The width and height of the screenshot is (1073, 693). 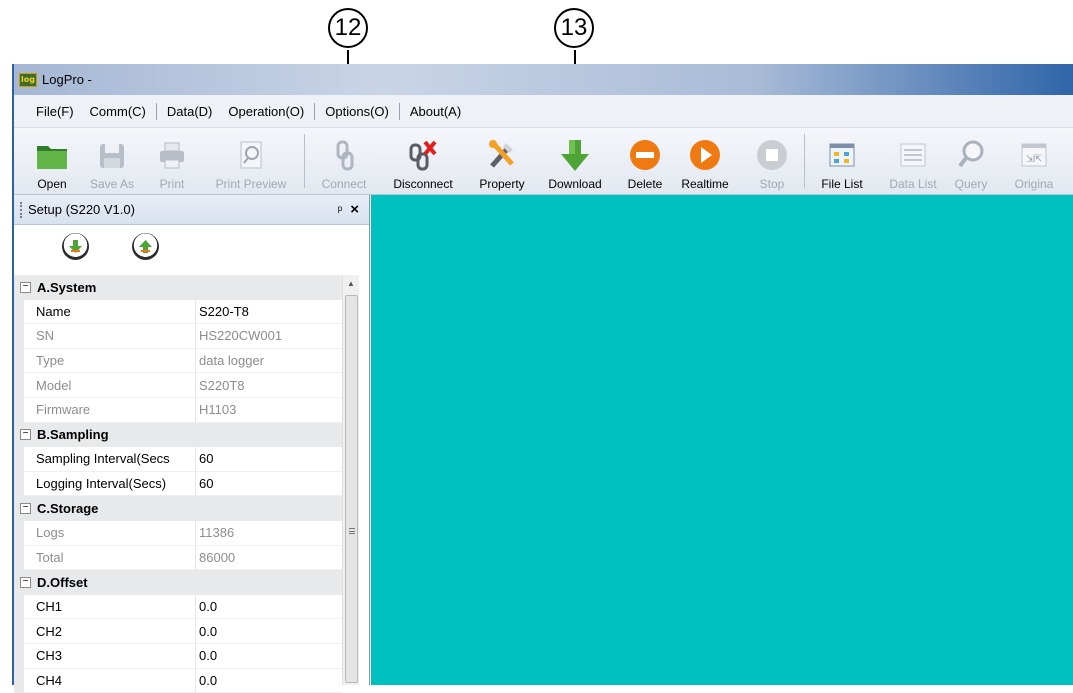 What do you see at coordinates (772, 185) in the screenshot?
I see `stop-label: Stop` at bounding box center [772, 185].